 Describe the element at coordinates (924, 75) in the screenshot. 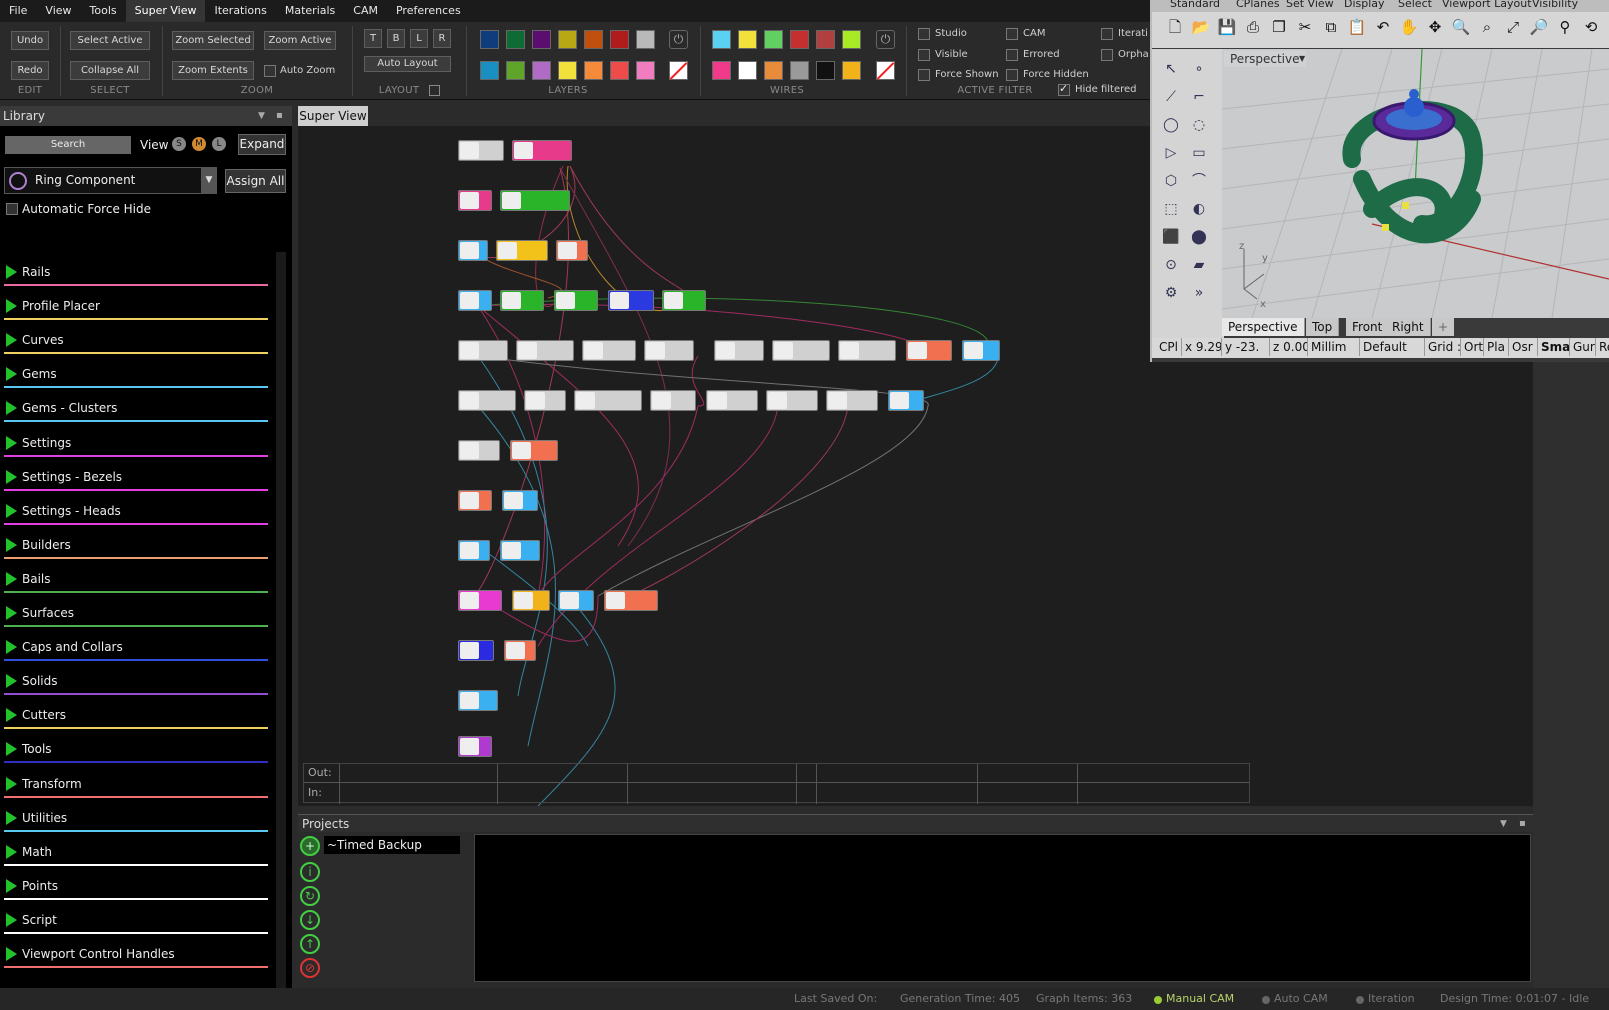

I see `force-shown-checkbox` at that location.